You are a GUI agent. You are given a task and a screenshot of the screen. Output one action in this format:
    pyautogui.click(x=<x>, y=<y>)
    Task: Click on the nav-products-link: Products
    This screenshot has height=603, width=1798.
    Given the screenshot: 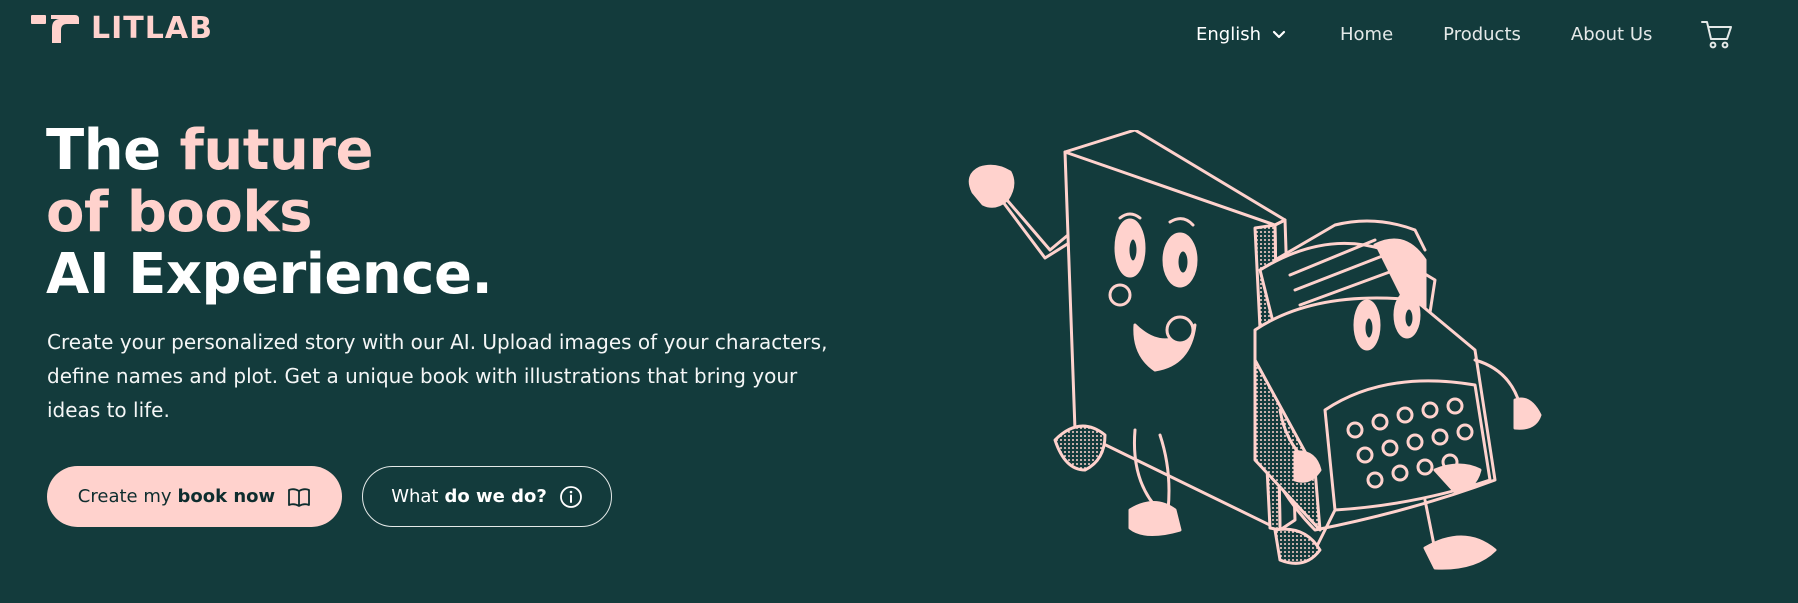 What is the action you would take?
    pyautogui.click(x=1482, y=34)
    